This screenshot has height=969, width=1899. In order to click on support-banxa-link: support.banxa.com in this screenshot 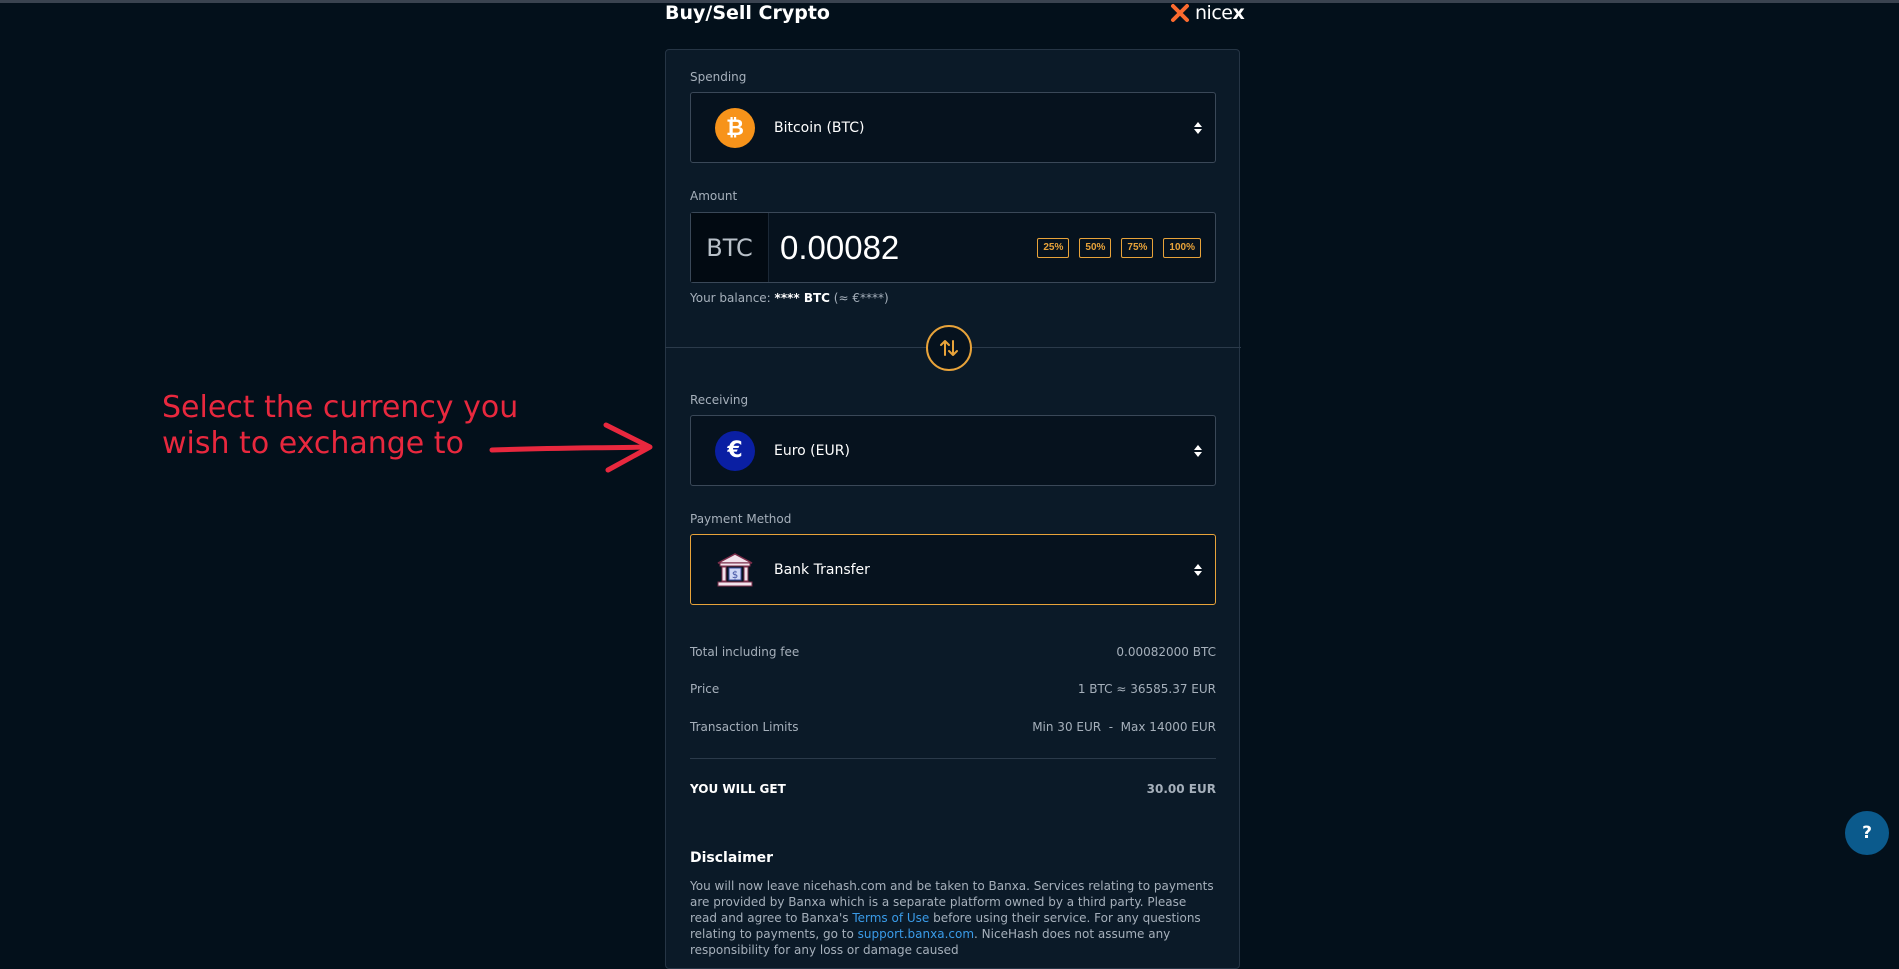, I will do `click(916, 934)`.